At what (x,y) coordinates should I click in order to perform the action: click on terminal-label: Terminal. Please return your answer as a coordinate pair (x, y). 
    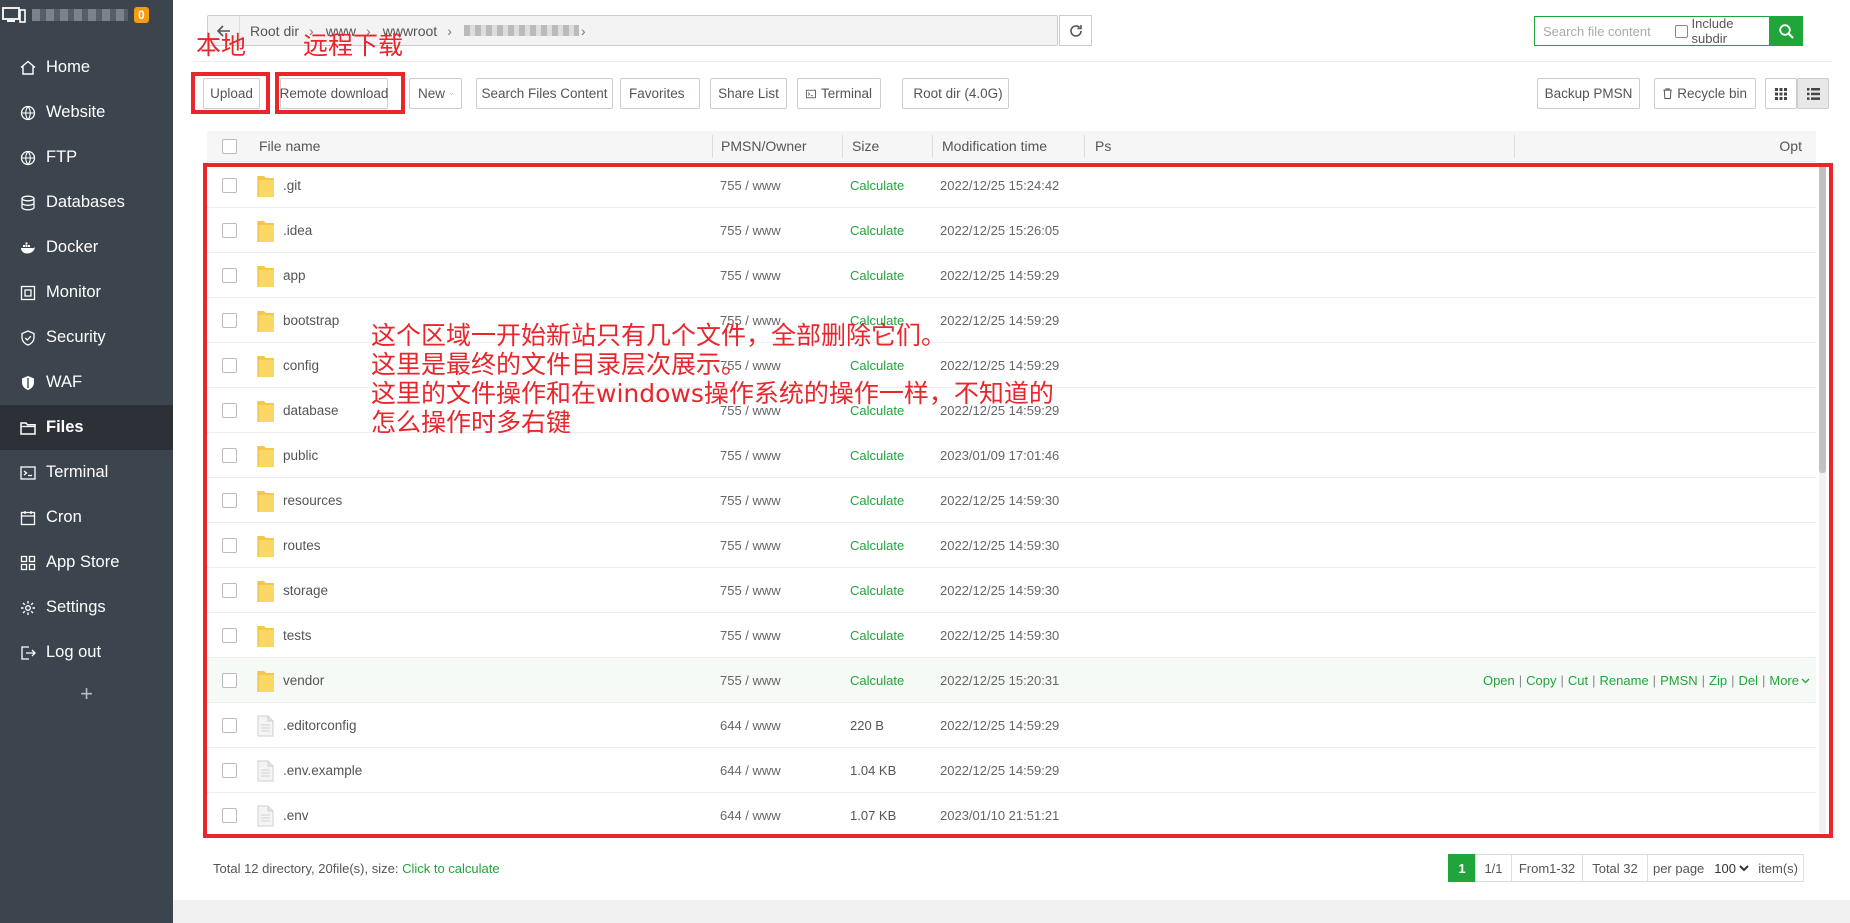
    Looking at the image, I should click on (846, 93).